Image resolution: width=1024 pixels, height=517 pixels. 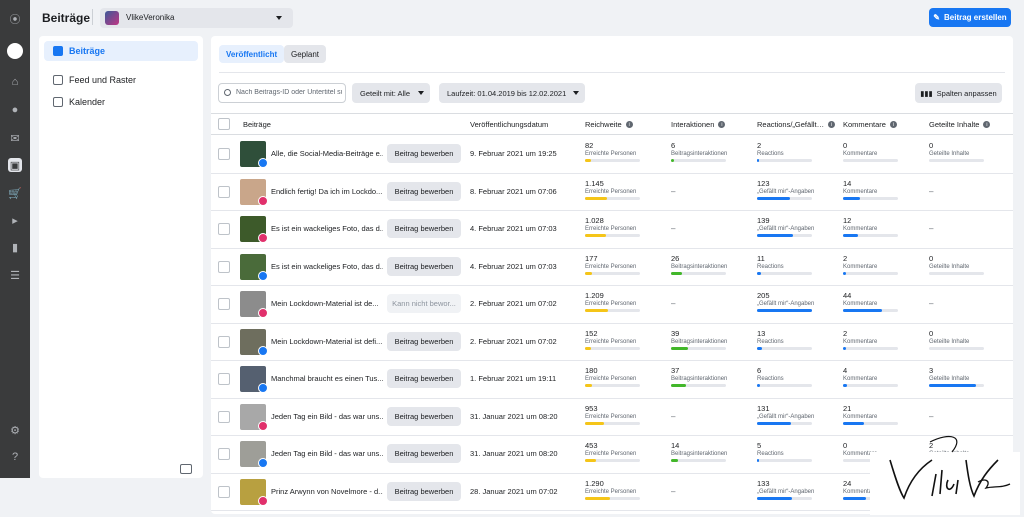 What do you see at coordinates (945, 475) in the screenshot?
I see `signature-watermark` at bounding box center [945, 475].